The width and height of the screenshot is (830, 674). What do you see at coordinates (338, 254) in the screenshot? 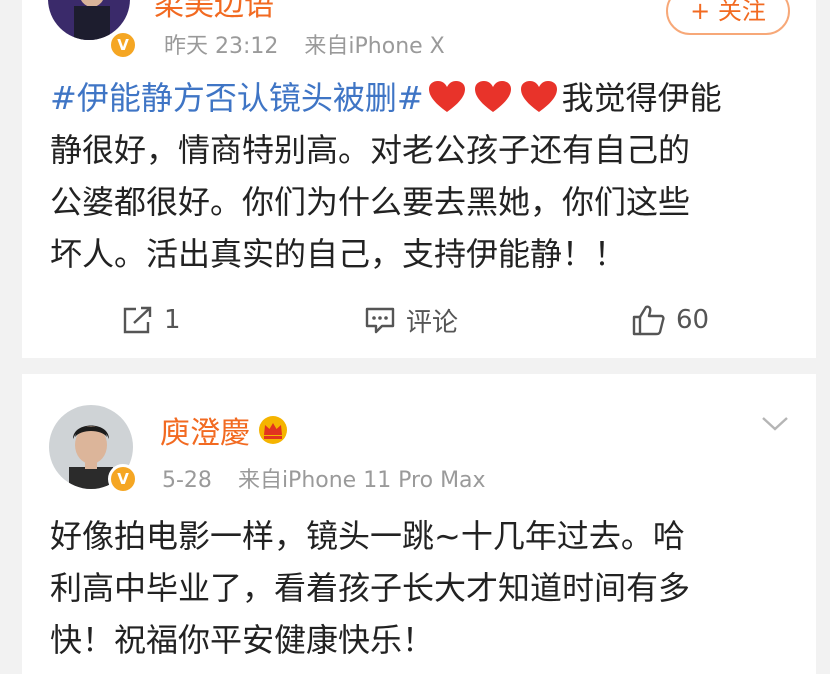
I see `post-line: 坏人。活出真实的自己，支持伊能静！！` at bounding box center [338, 254].